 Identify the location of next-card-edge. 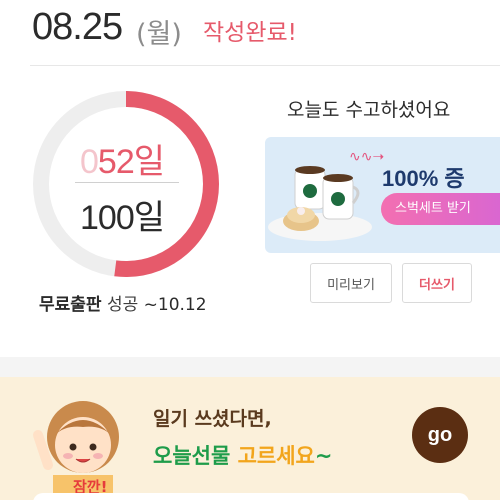
(251, 496).